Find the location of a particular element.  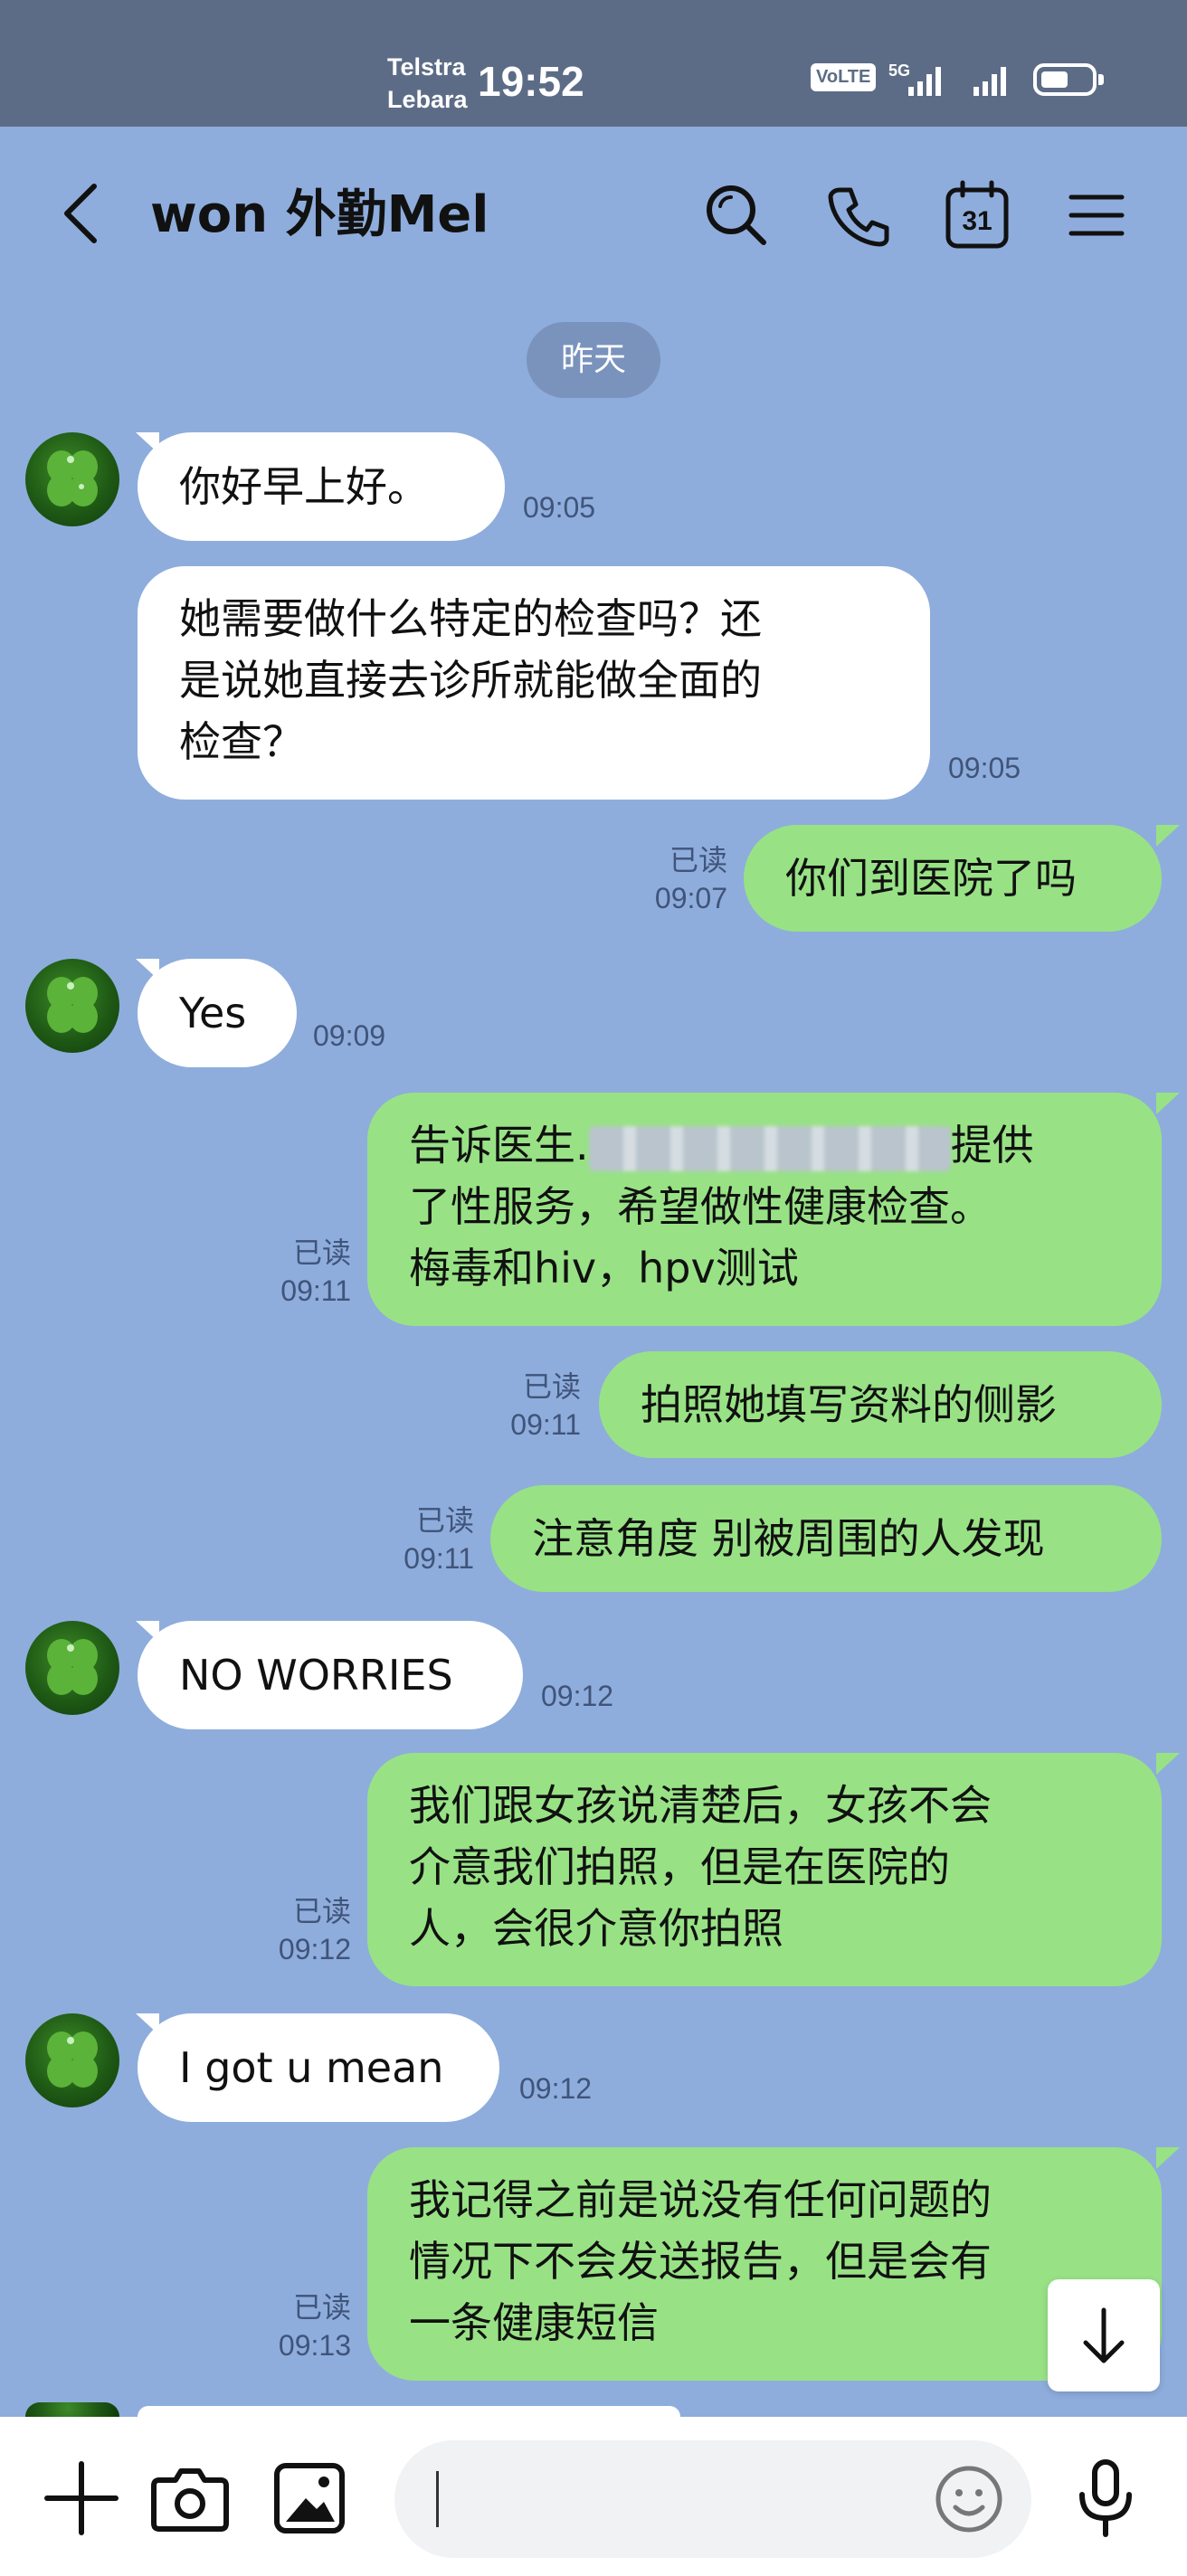

incoming-message: 她需要做什么特定的检查吗？还 是说她直接去诊所就能做全面的 检查？ is located at coordinates (534, 683).